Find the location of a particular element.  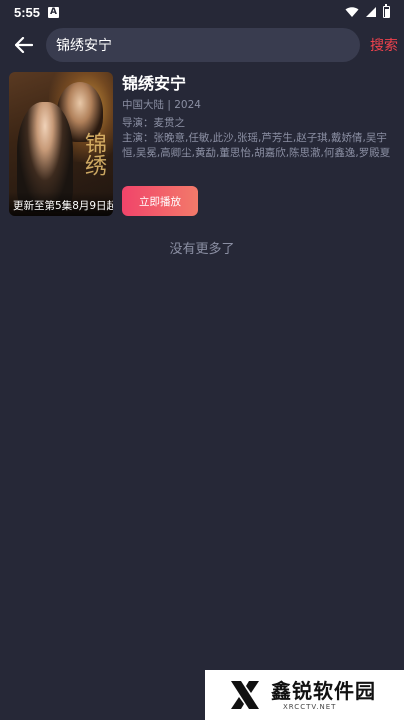

poster-date-text: 8月9日起 is located at coordinates (92, 206).